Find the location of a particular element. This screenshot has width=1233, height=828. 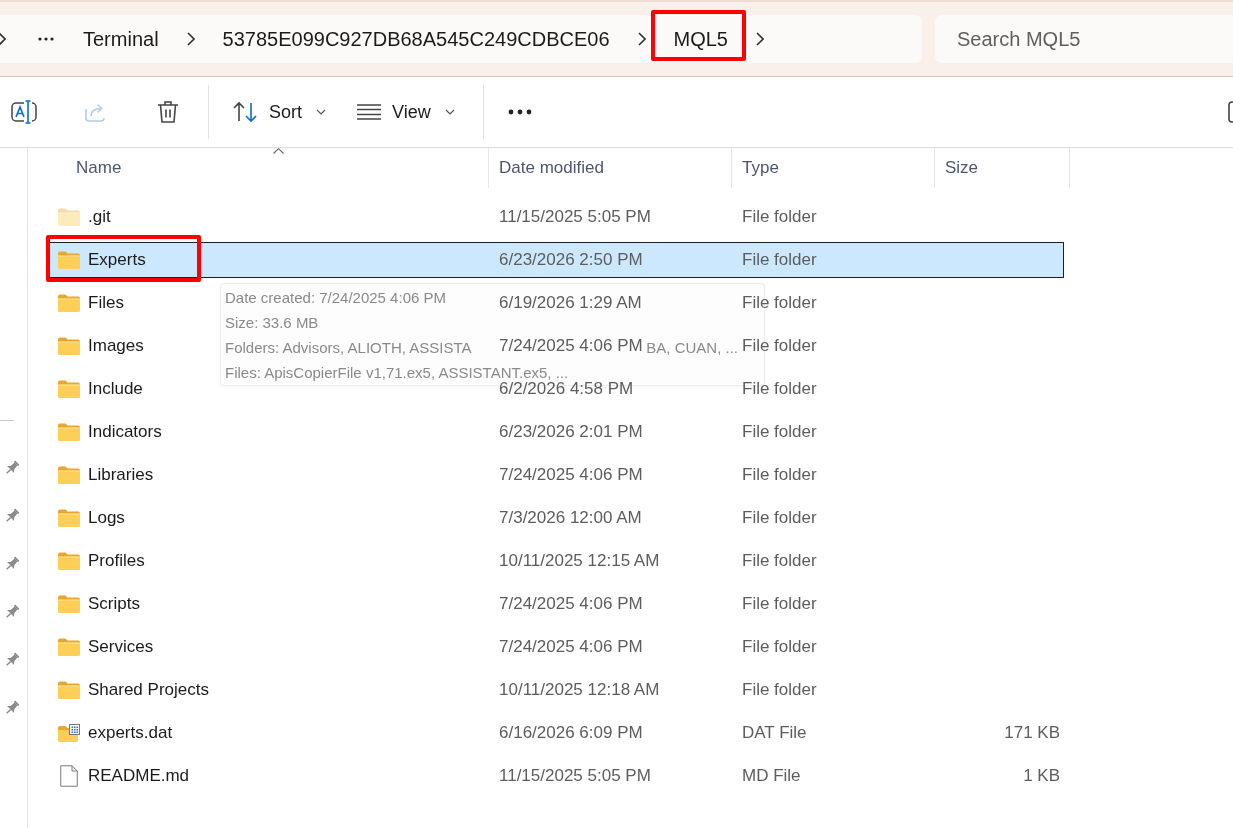

file-name: experts.dat is located at coordinates (130, 733).